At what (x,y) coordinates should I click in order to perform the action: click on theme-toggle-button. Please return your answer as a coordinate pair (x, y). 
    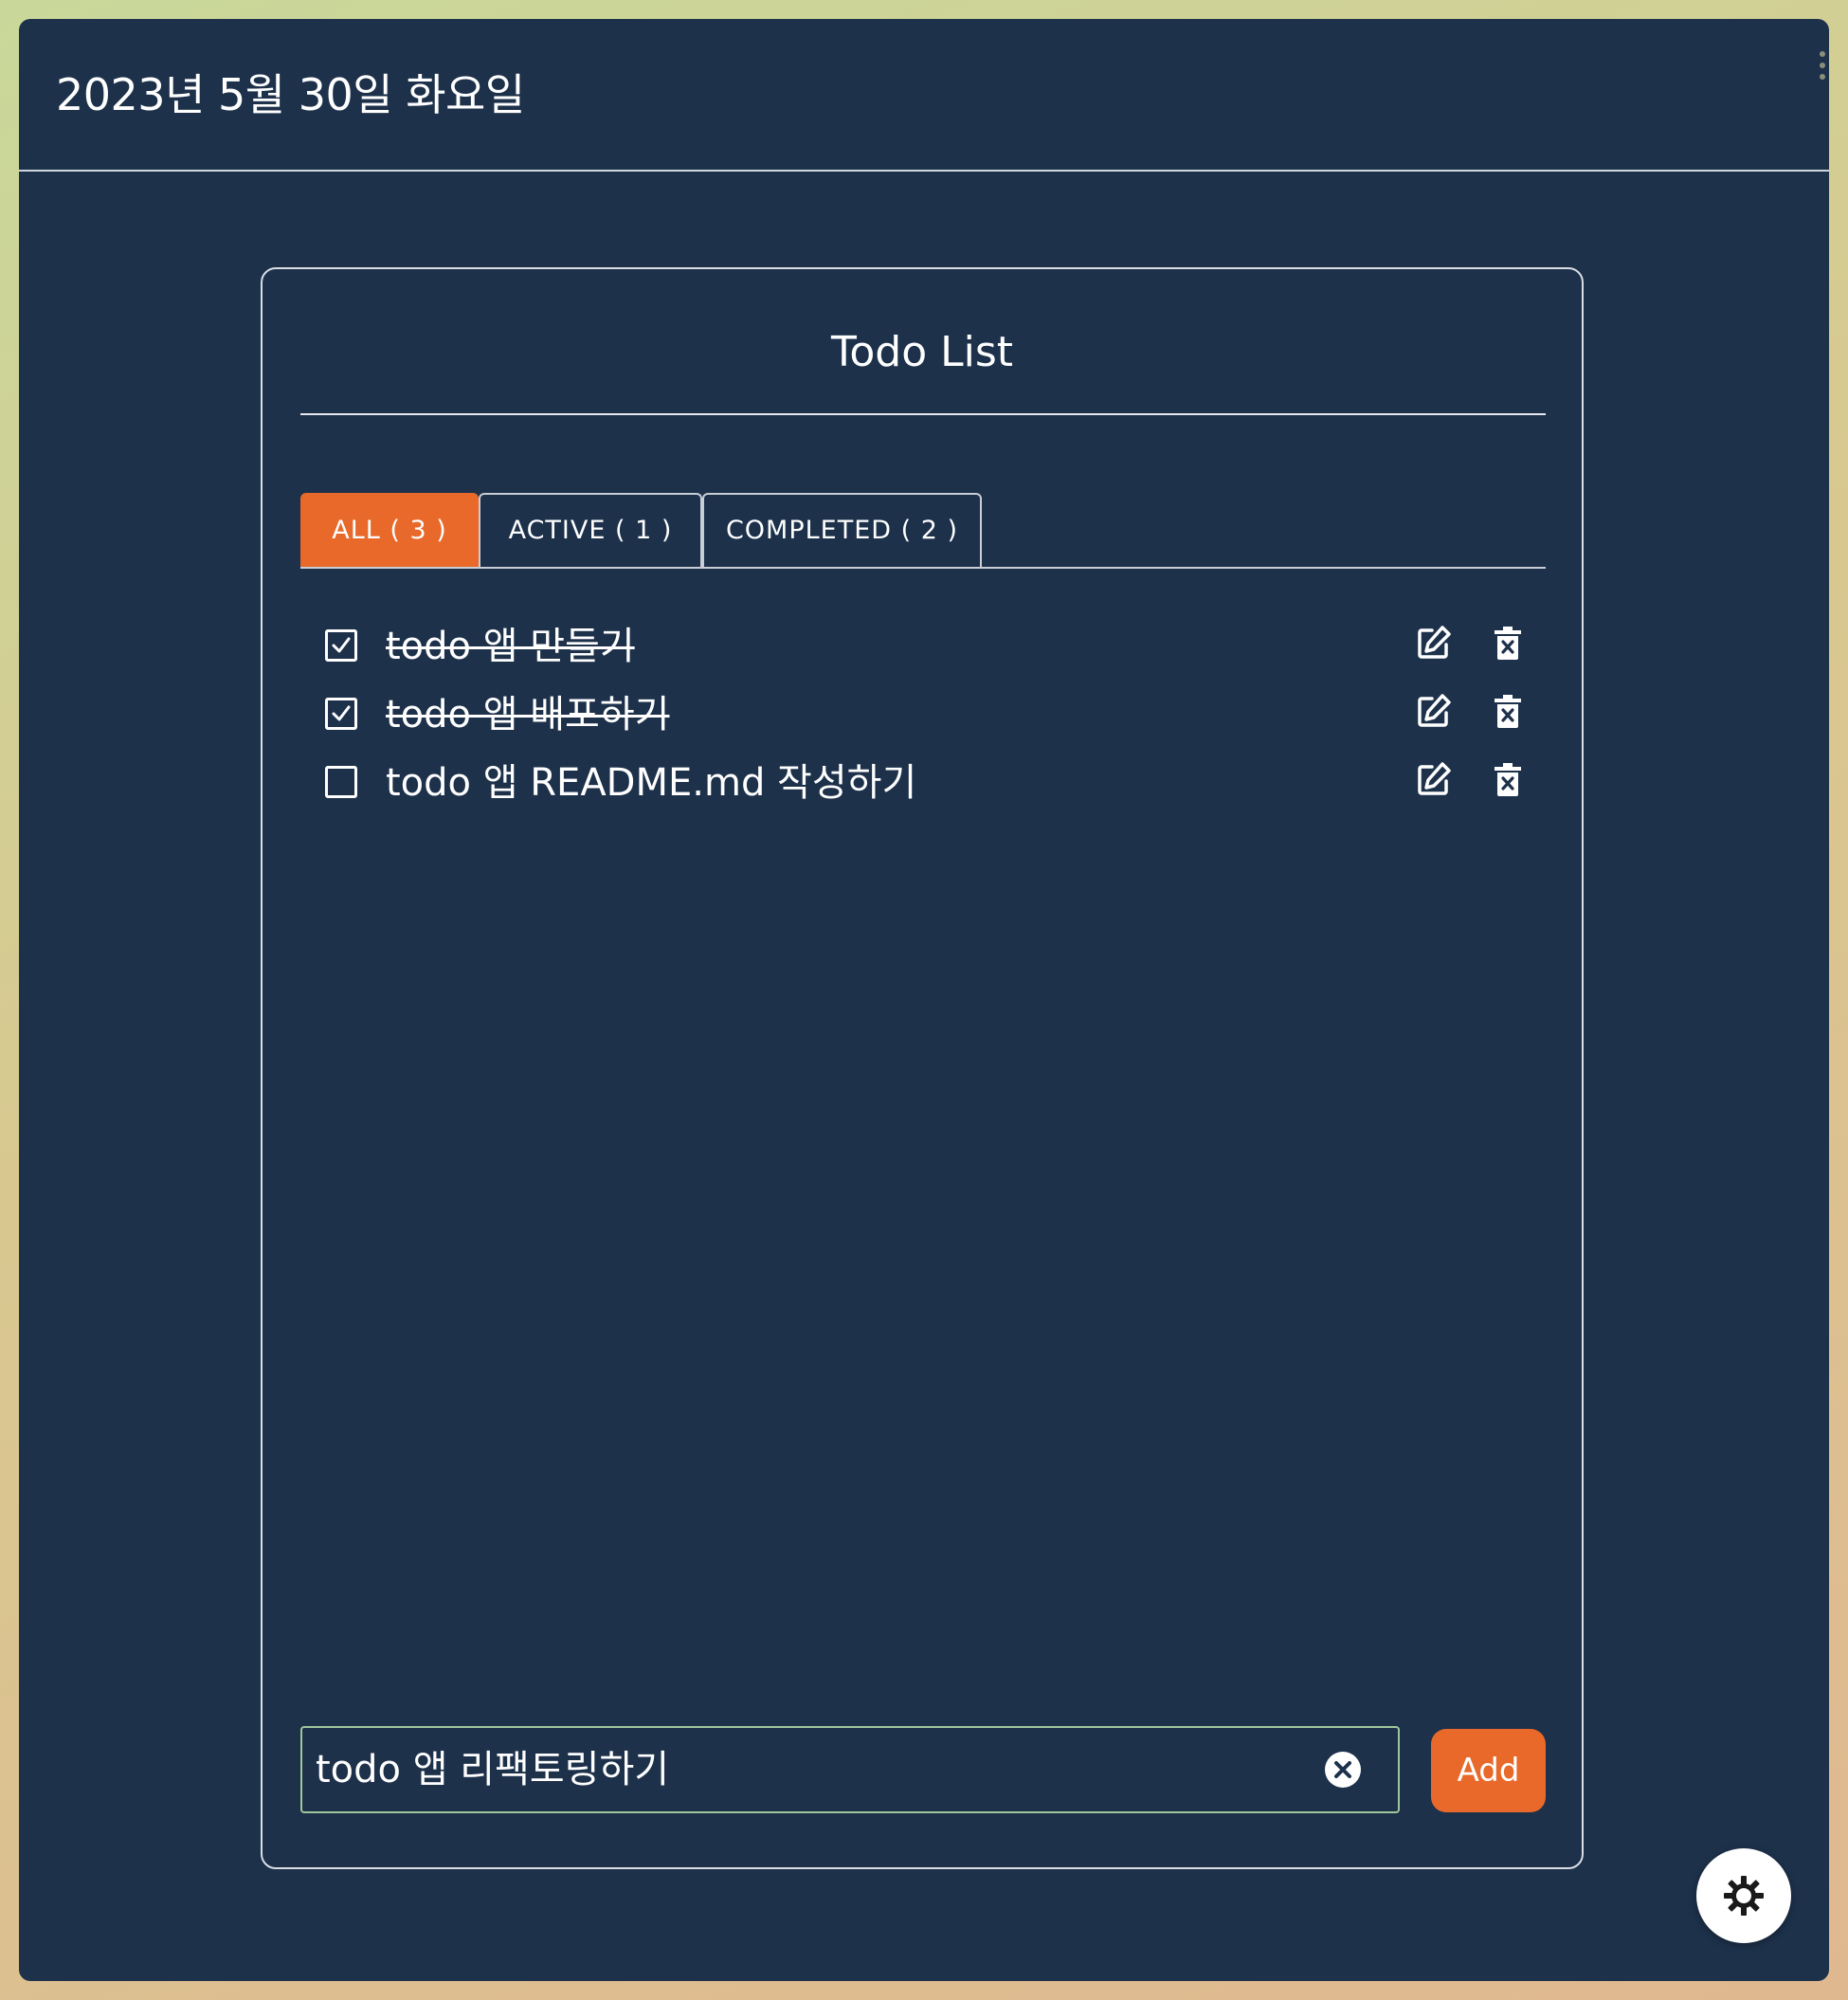
    Looking at the image, I should click on (1743, 1895).